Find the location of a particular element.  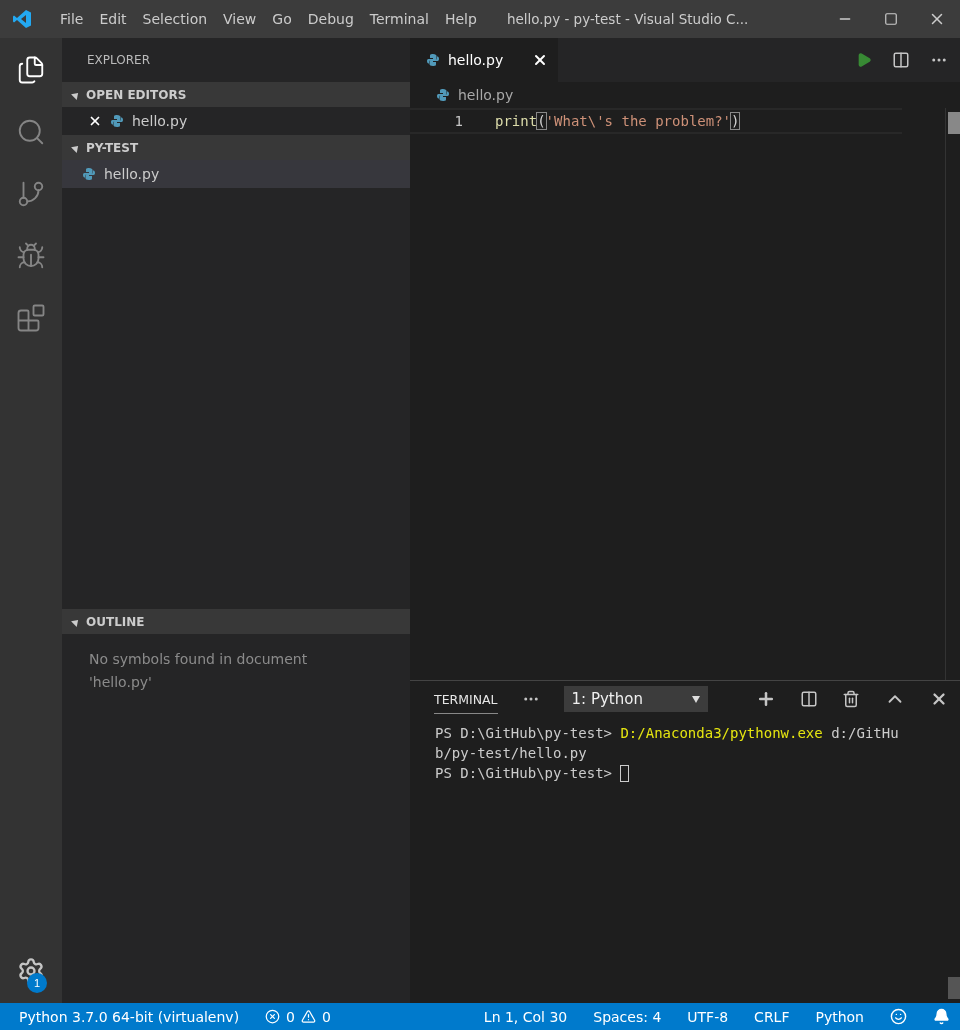

menu-item: File is located at coordinates (72, 19).